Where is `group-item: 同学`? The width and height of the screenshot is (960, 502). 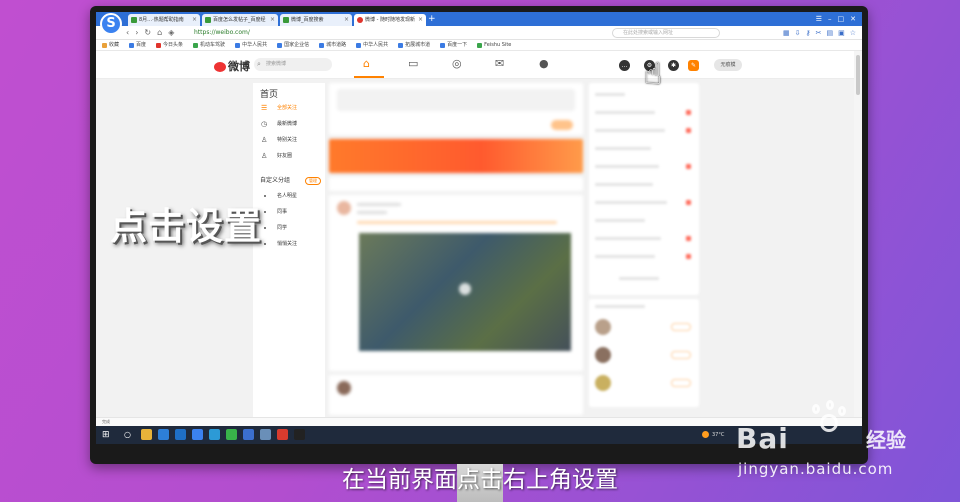
group-item: 同学 is located at coordinates (289, 228).